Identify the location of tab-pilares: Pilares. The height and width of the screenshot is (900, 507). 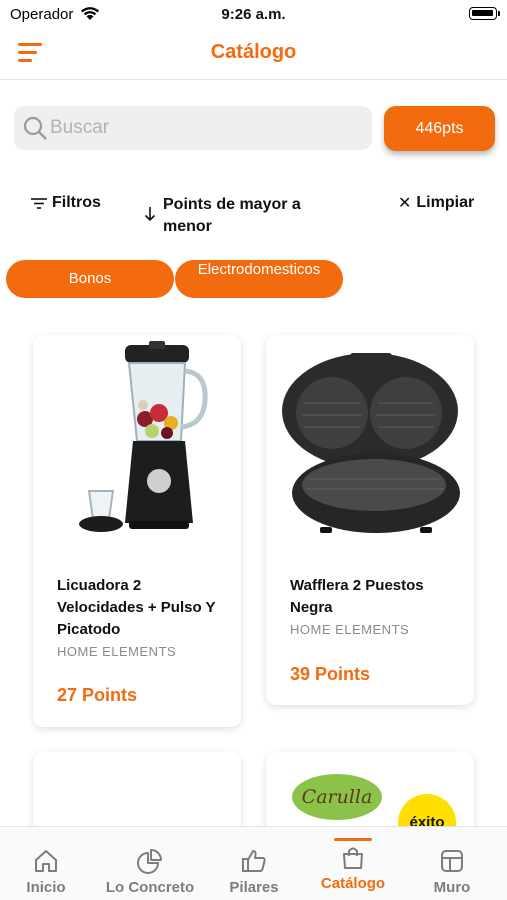
(254, 863).